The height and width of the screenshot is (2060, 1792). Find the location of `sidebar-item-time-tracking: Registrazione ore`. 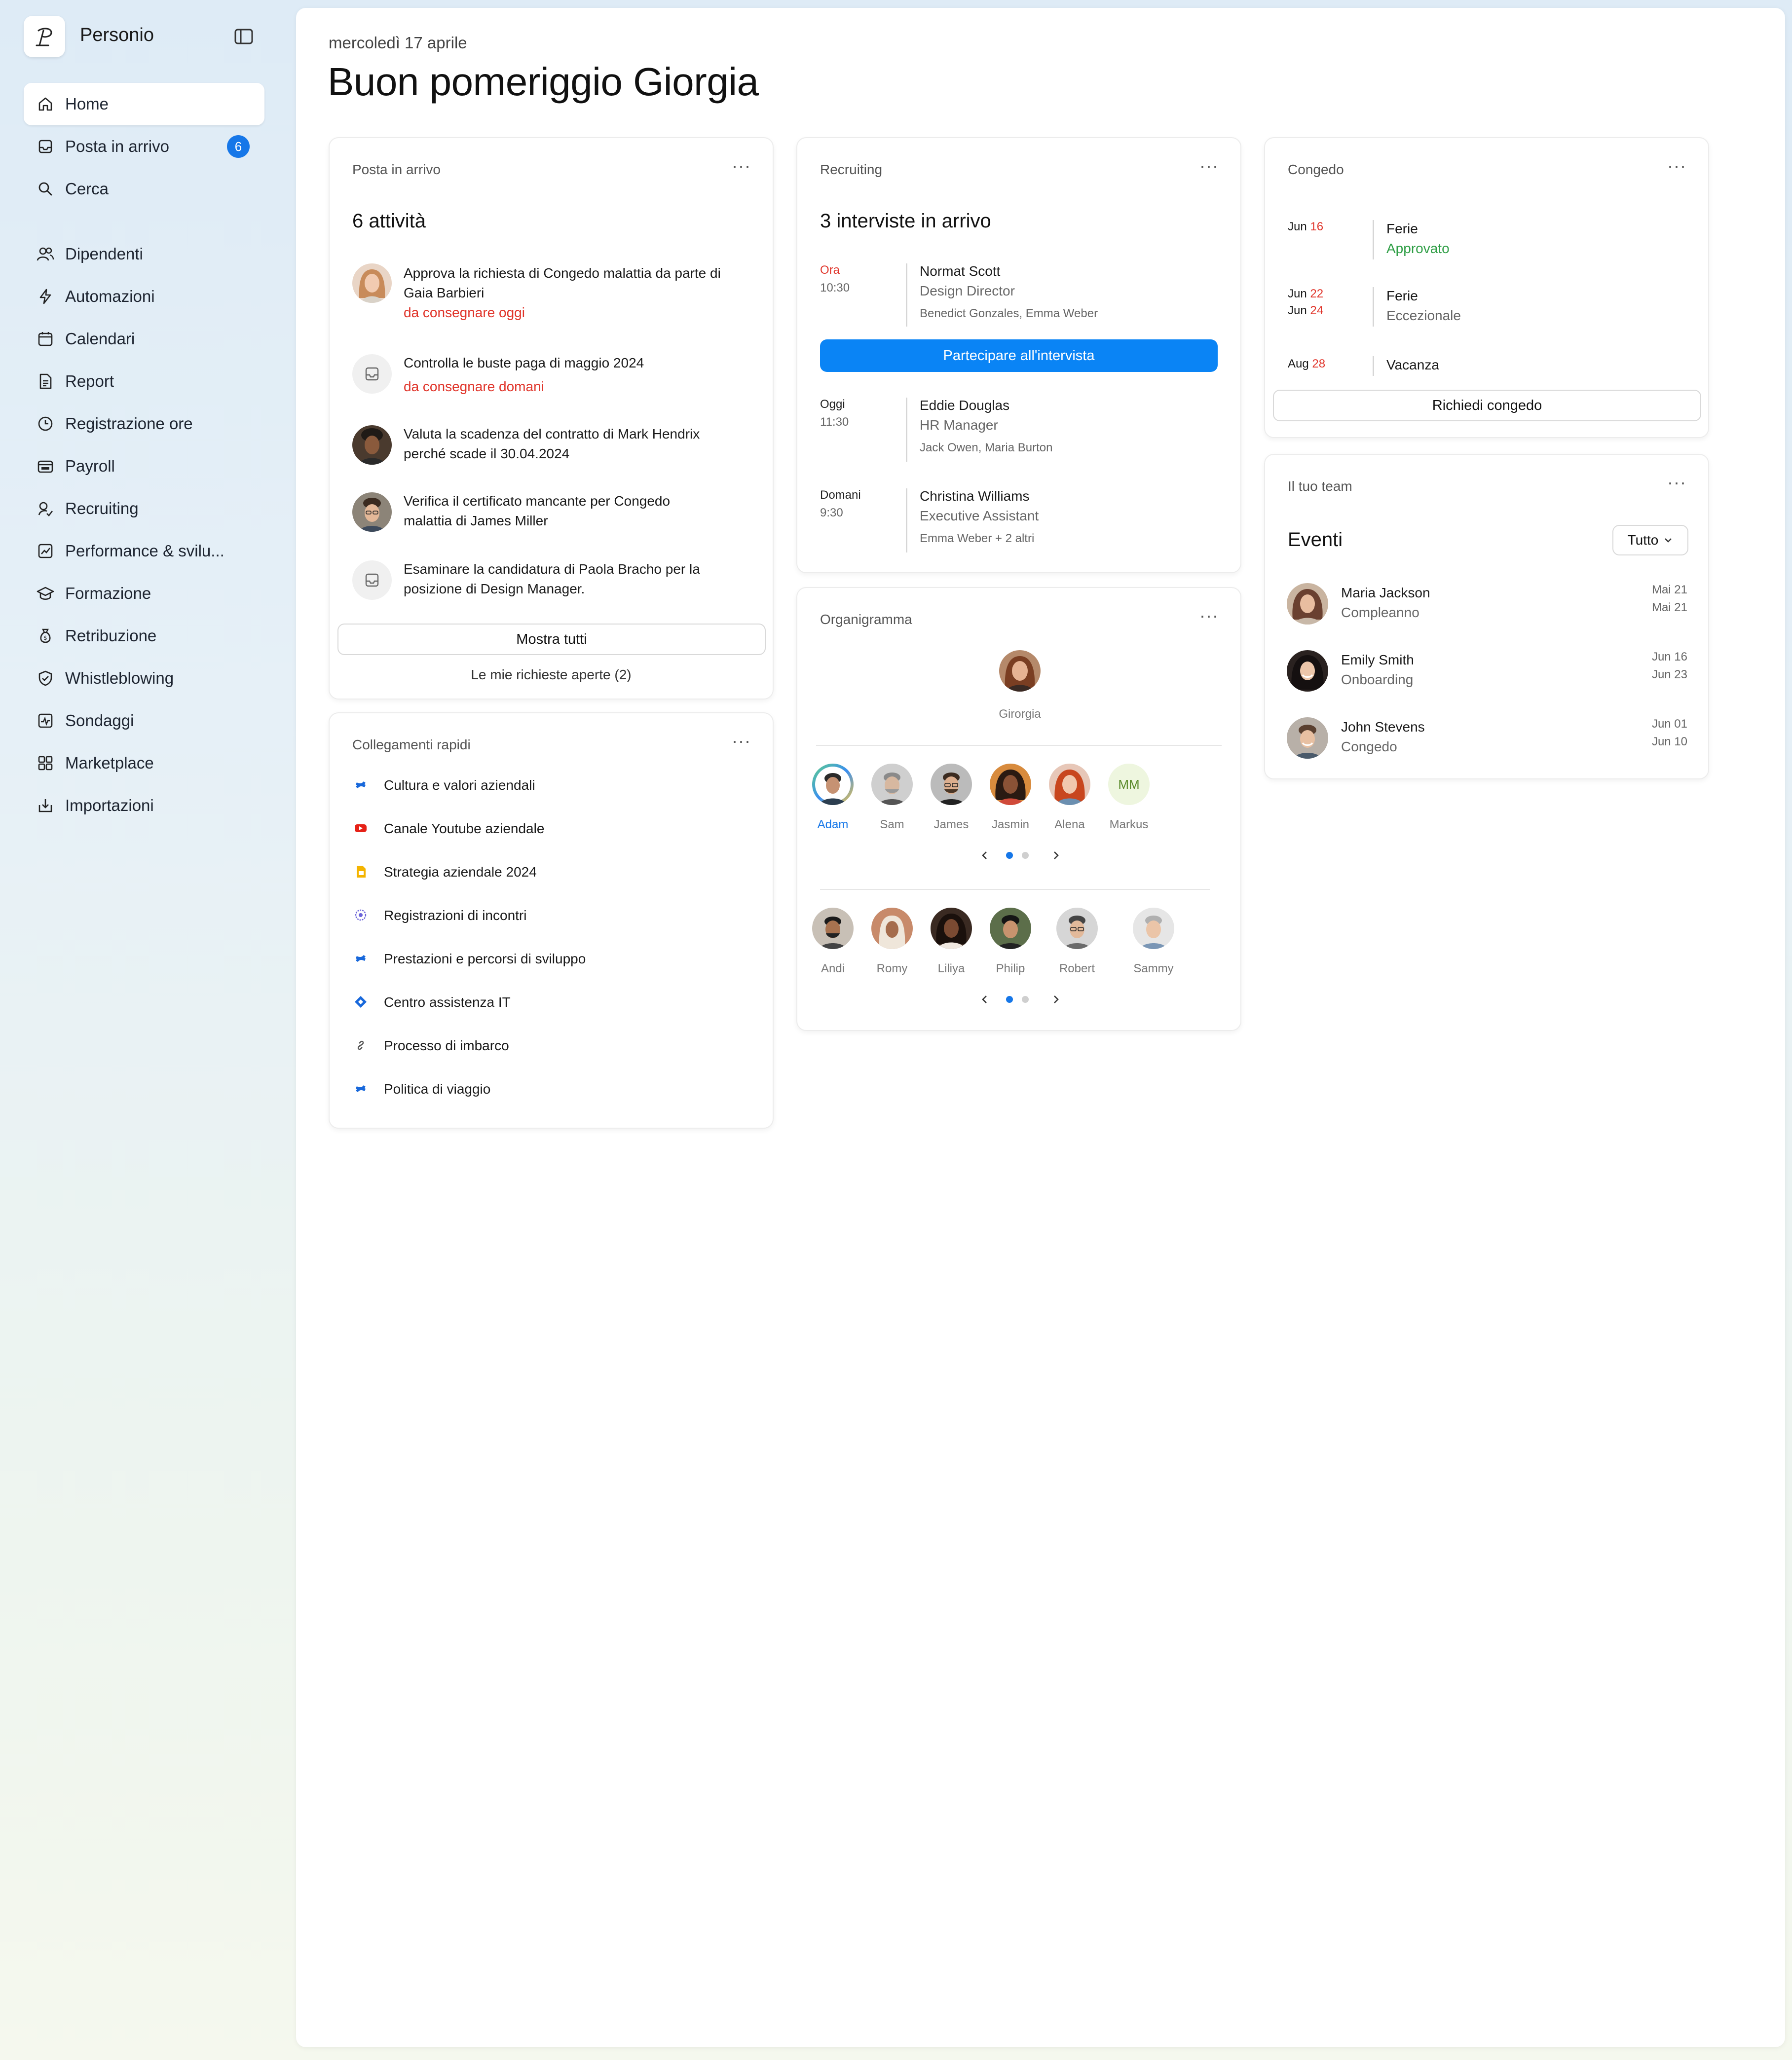

sidebar-item-time-tracking: Registrazione ore is located at coordinates (144, 424).